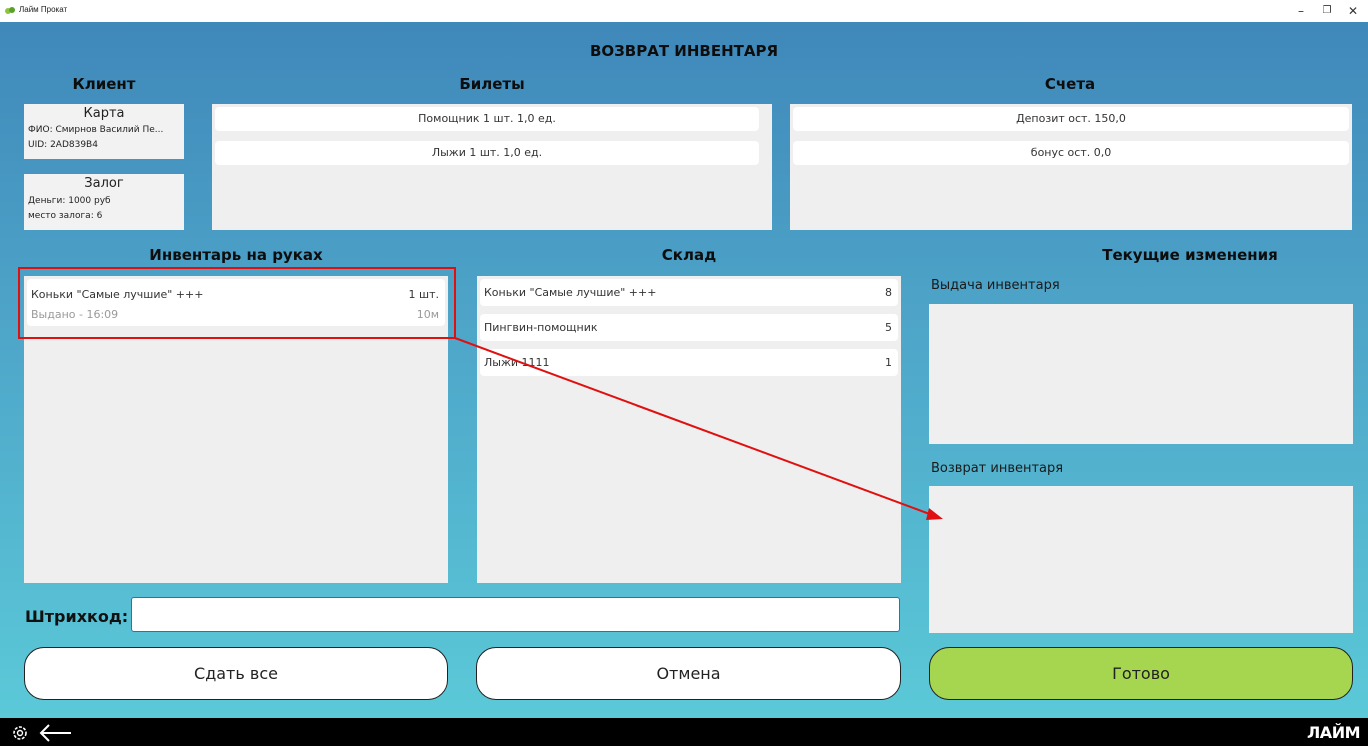  Describe the element at coordinates (888, 292) in the screenshot. I see `warehouse-item-qty: 8` at that location.